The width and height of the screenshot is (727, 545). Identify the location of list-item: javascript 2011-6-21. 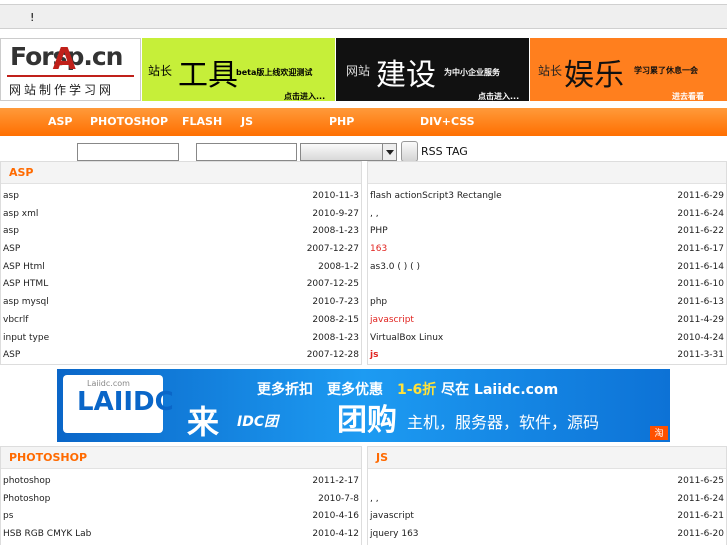
(547, 517).